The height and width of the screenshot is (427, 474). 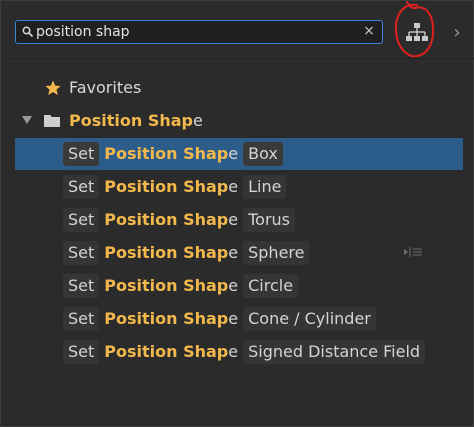 What do you see at coordinates (417, 33) in the screenshot?
I see `hierarchy-icon` at bounding box center [417, 33].